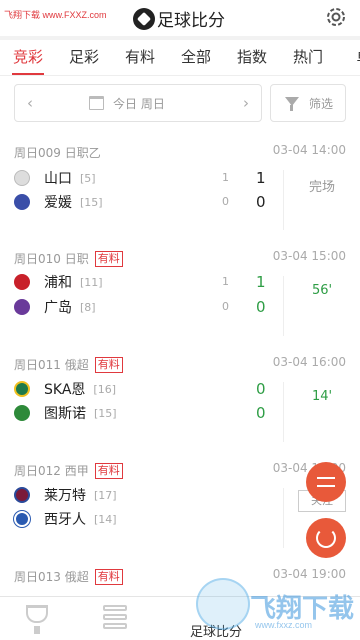 Image resolution: width=360 pixels, height=640 pixels. What do you see at coordinates (308, 57) in the screenshot?
I see `tab-hot: 热门` at bounding box center [308, 57].